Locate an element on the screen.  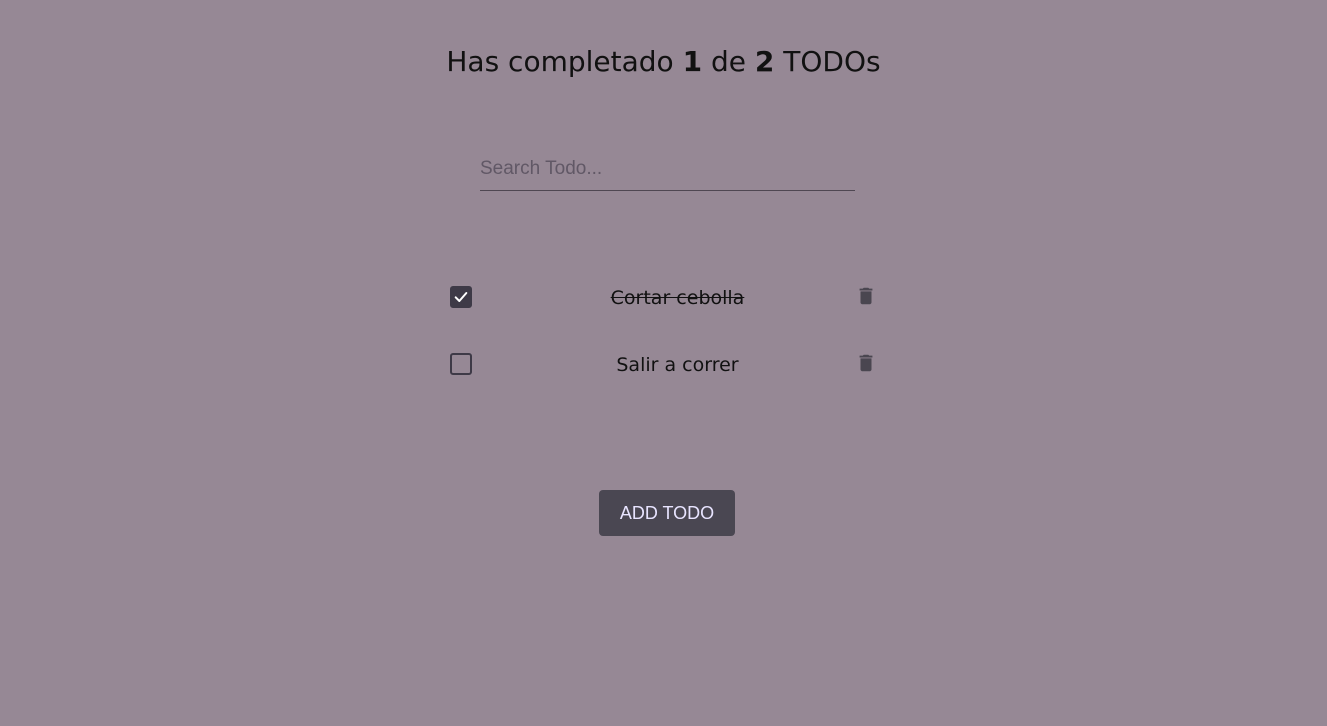
search-field is located at coordinates (667, 170).